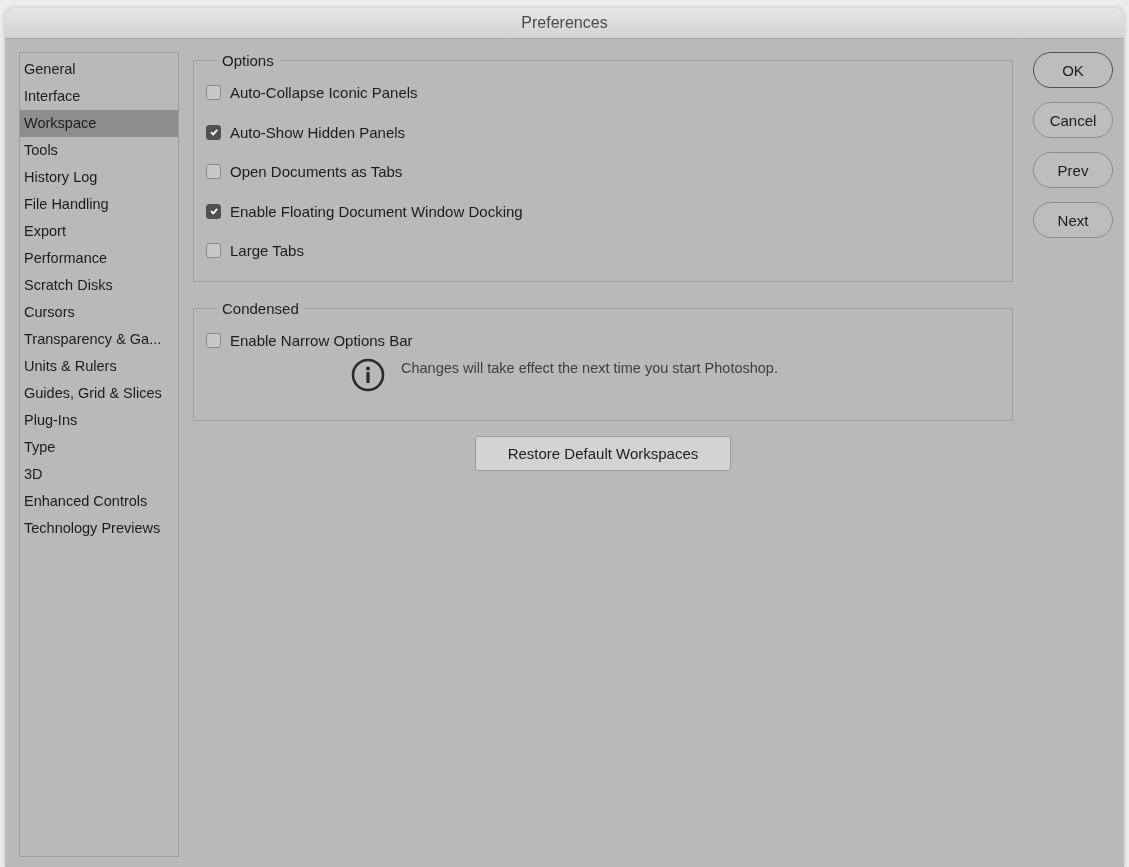  Describe the element at coordinates (99, 393) in the screenshot. I see `sidebar-item: Guides, Grid & Slices` at that location.